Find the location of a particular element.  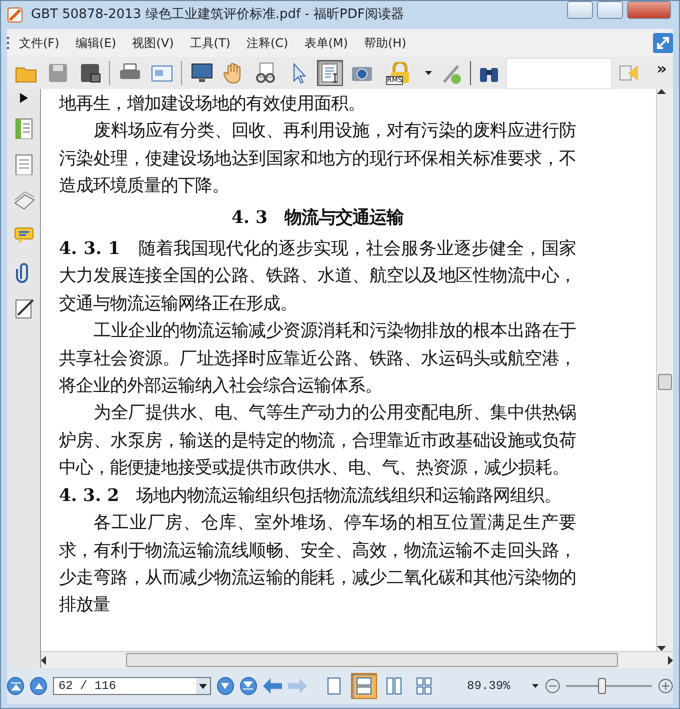

maximize-button is located at coordinates (610, 10).